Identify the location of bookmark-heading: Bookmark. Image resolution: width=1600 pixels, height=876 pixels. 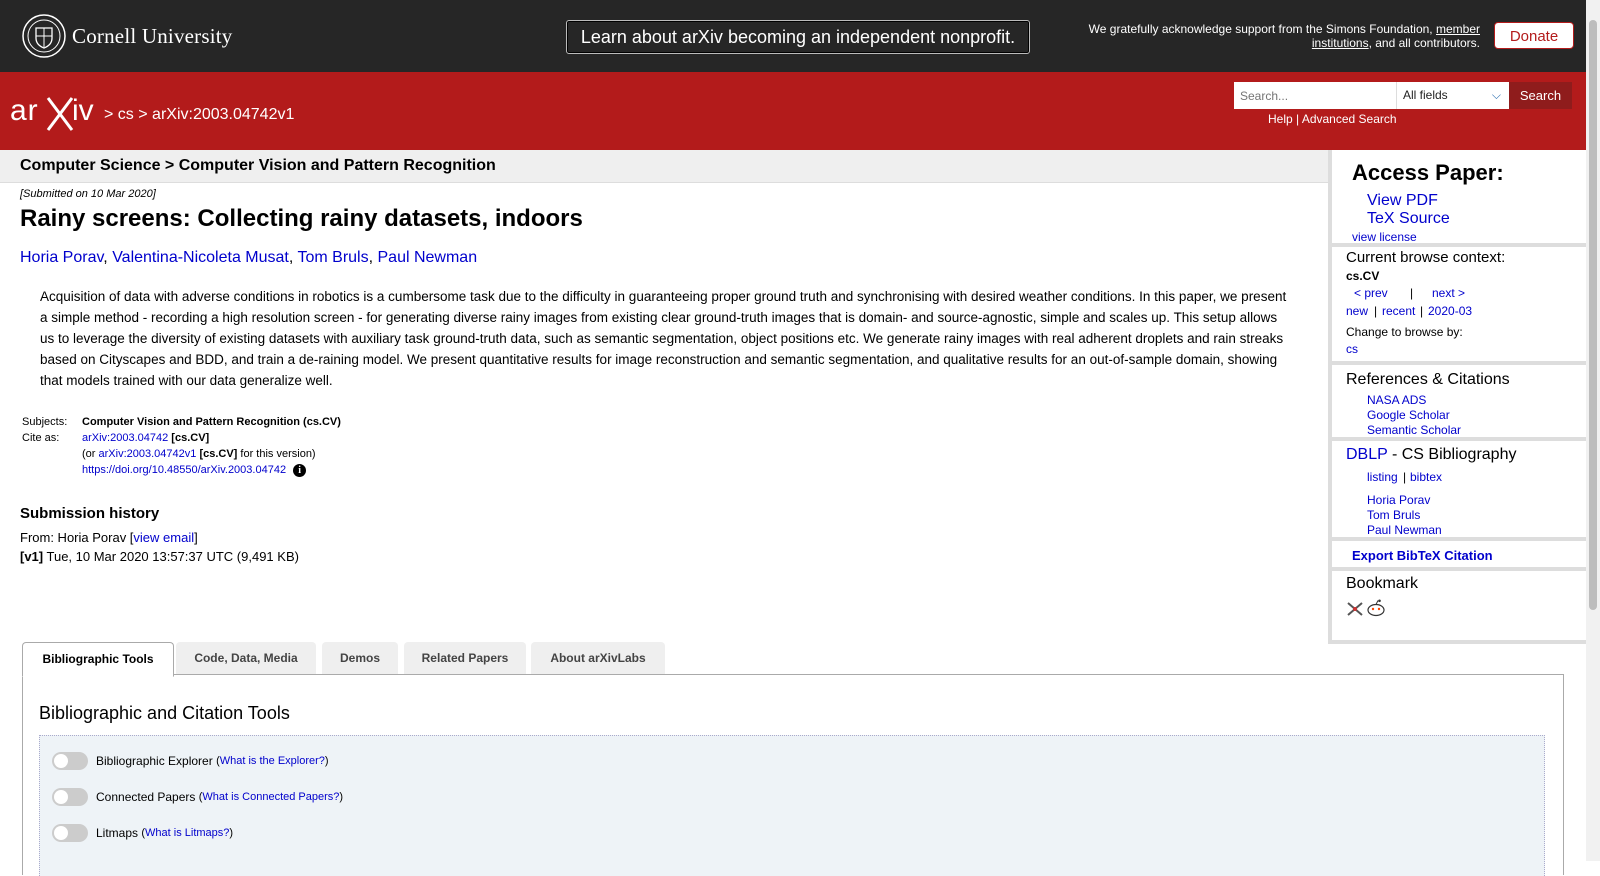
(1382, 583).